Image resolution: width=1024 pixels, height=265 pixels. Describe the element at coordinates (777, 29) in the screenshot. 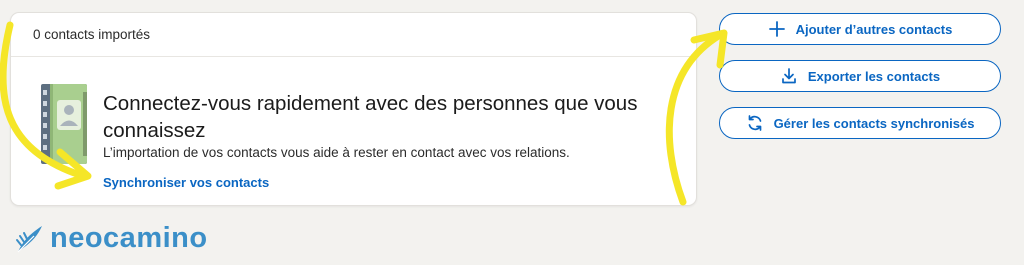

I see `plus-icon` at that location.